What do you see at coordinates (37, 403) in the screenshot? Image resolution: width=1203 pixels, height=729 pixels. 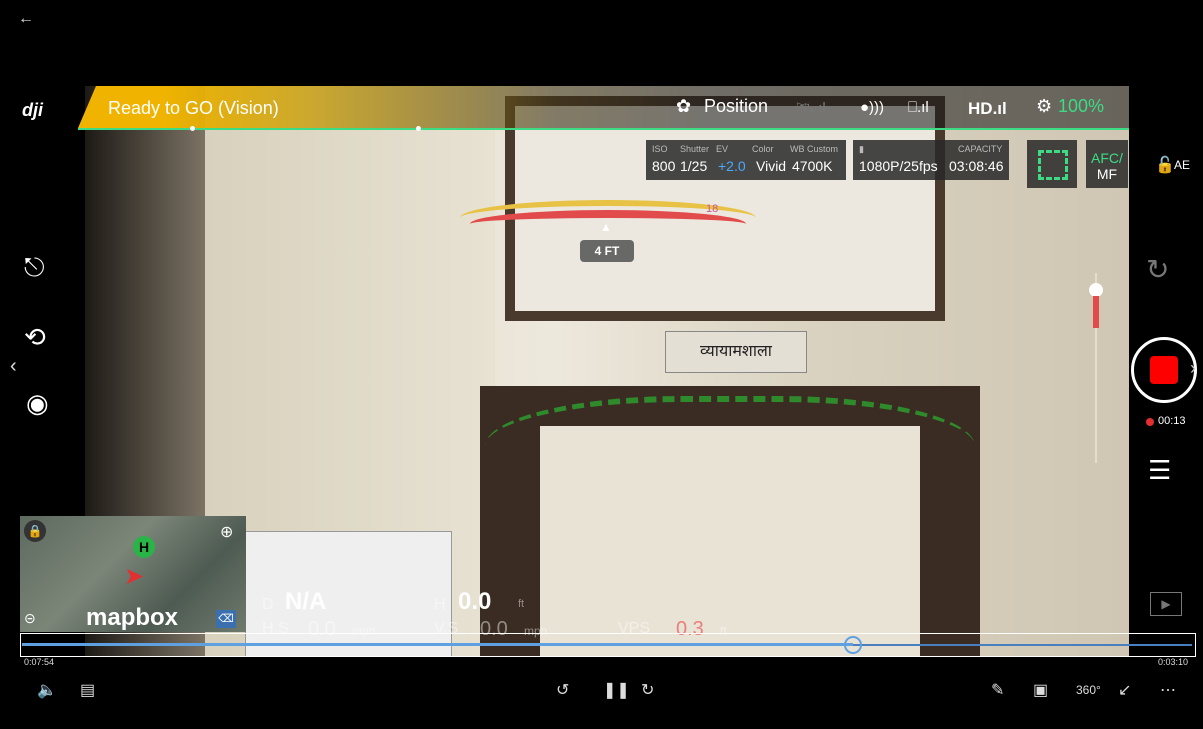 I see `smart-flight-icon: ◉` at bounding box center [37, 403].